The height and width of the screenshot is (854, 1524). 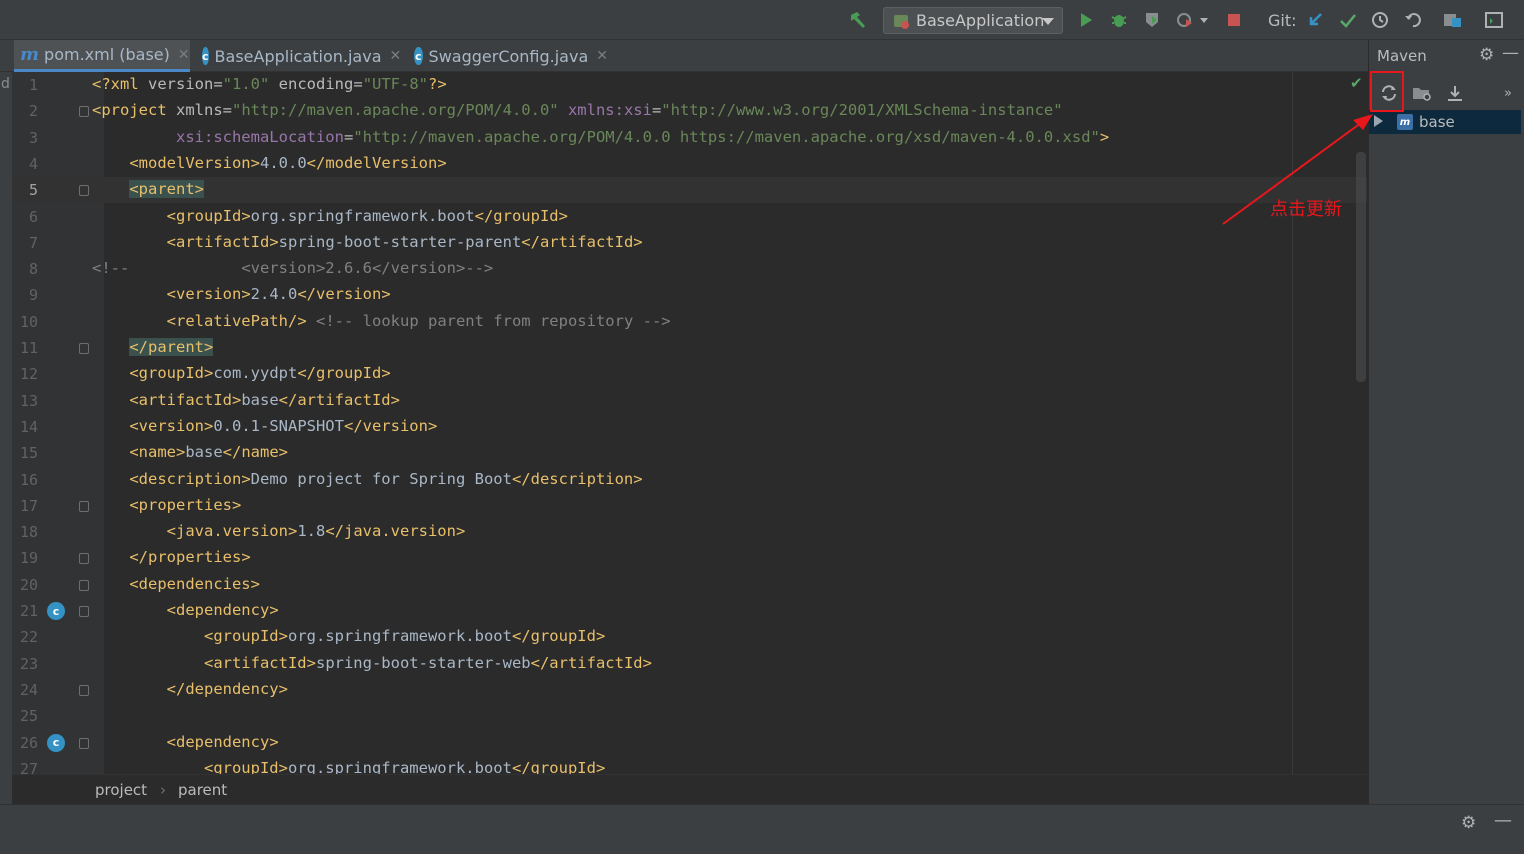 I want to click on tab-swagger-config: c SwaggerConfig.java ✕, so click(x=508, y=56).